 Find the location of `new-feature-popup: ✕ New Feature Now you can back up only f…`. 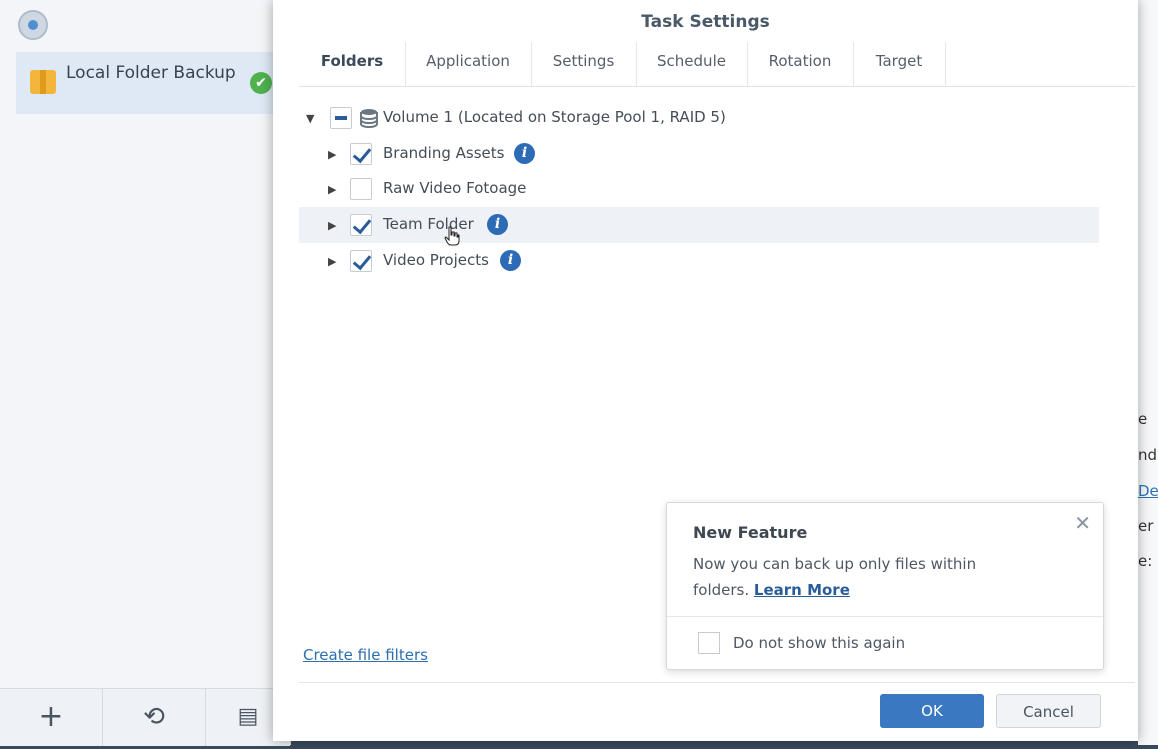

new-feature-popup: ✕ New Feature Now you can back up only f… is located at coordinates (885, 586).